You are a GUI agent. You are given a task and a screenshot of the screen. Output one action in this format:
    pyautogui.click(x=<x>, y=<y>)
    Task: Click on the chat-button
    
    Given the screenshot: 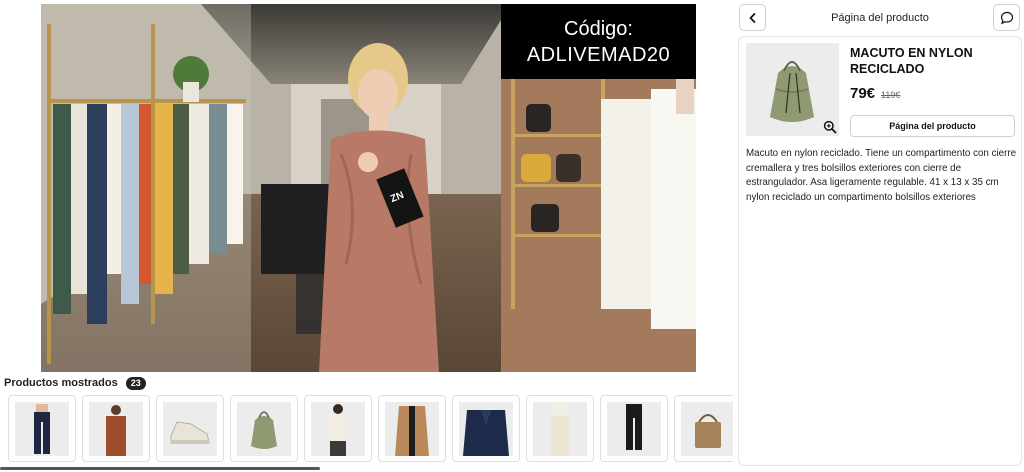 What is the action you would take?
    pyautogui.click(x=1006, y=17)
    